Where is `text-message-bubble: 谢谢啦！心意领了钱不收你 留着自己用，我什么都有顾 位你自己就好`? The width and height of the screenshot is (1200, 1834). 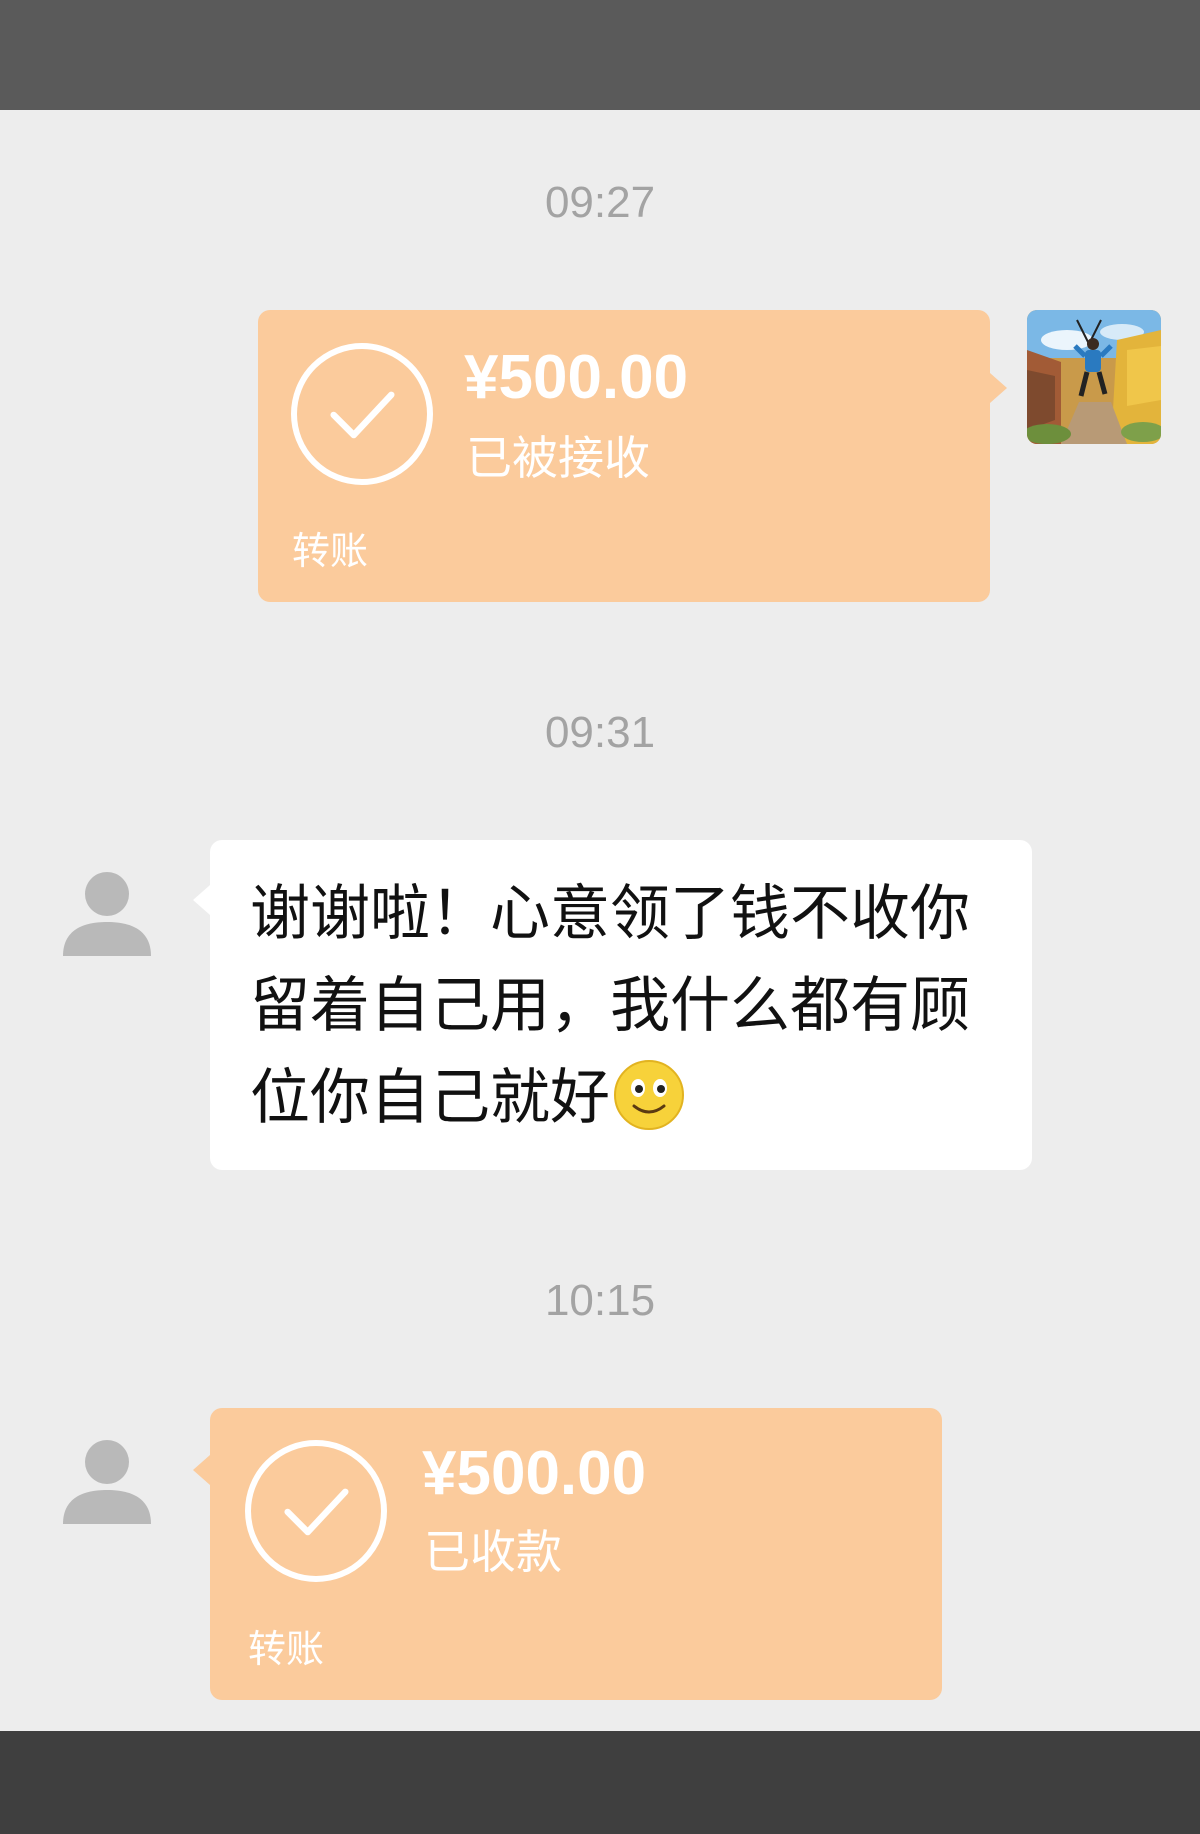 text-message-bubble: 谢谢啦！心意领了钱不收你 留着自己用，我什么都有顾 位你自己就好 is located at coordinates (621, 1005).